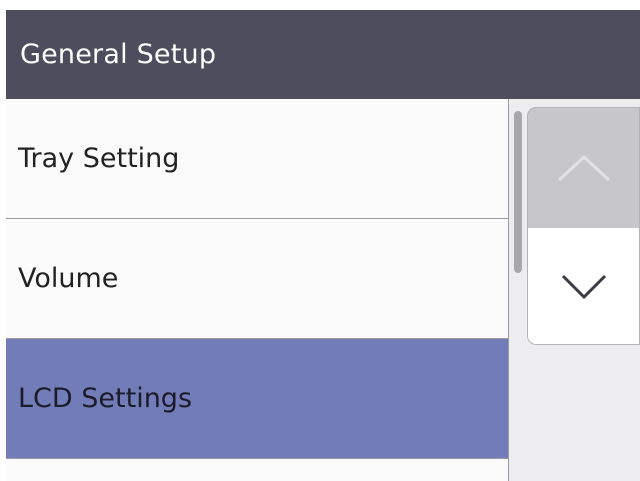 Image resolution: width=640 pixels, height=481 pixels. Describe the element at coordinates (118, 54) in the screenshot. I see `page-title: General Setup` at that location.